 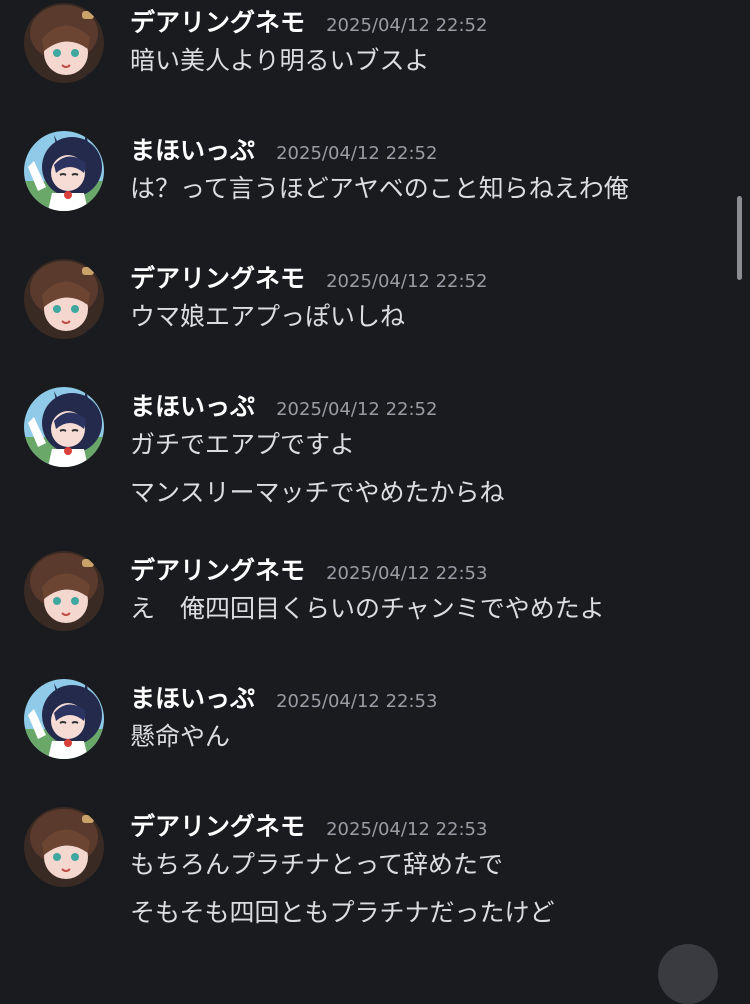 I want to click on message-text: 懸命やん, so click(x=180, y=736).